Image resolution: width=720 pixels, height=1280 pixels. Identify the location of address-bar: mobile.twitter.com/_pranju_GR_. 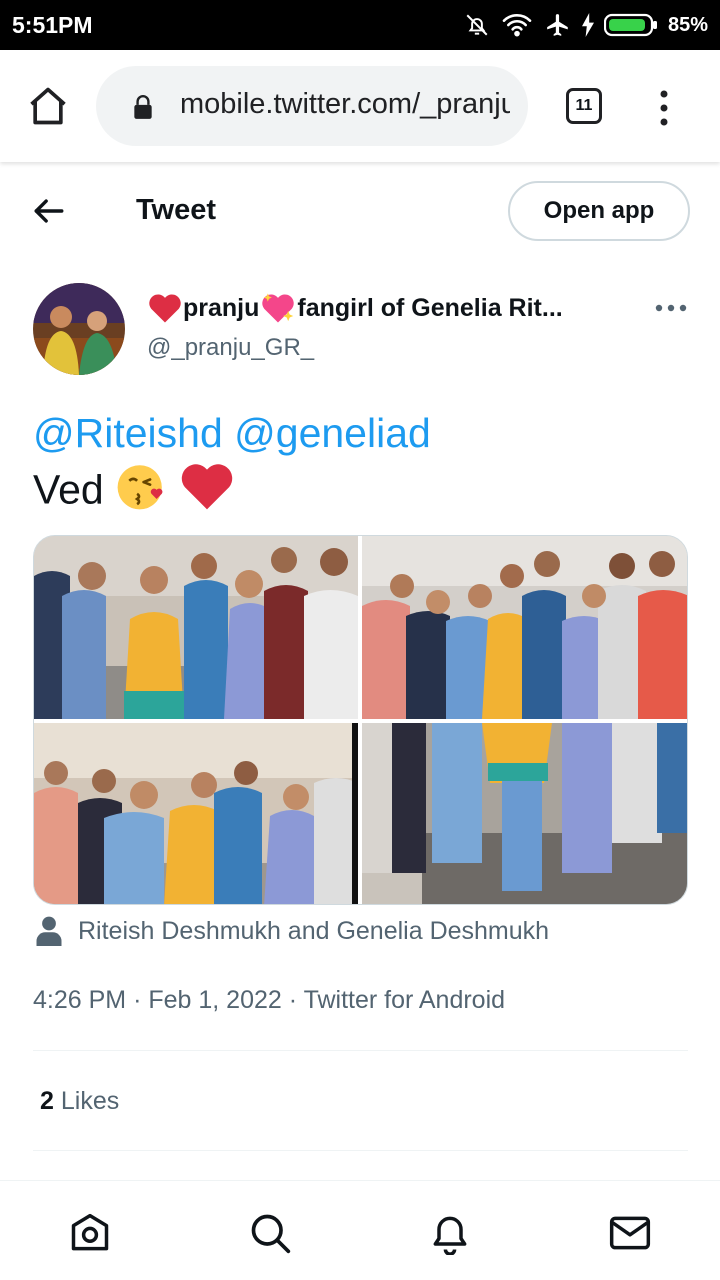
(312, 106).